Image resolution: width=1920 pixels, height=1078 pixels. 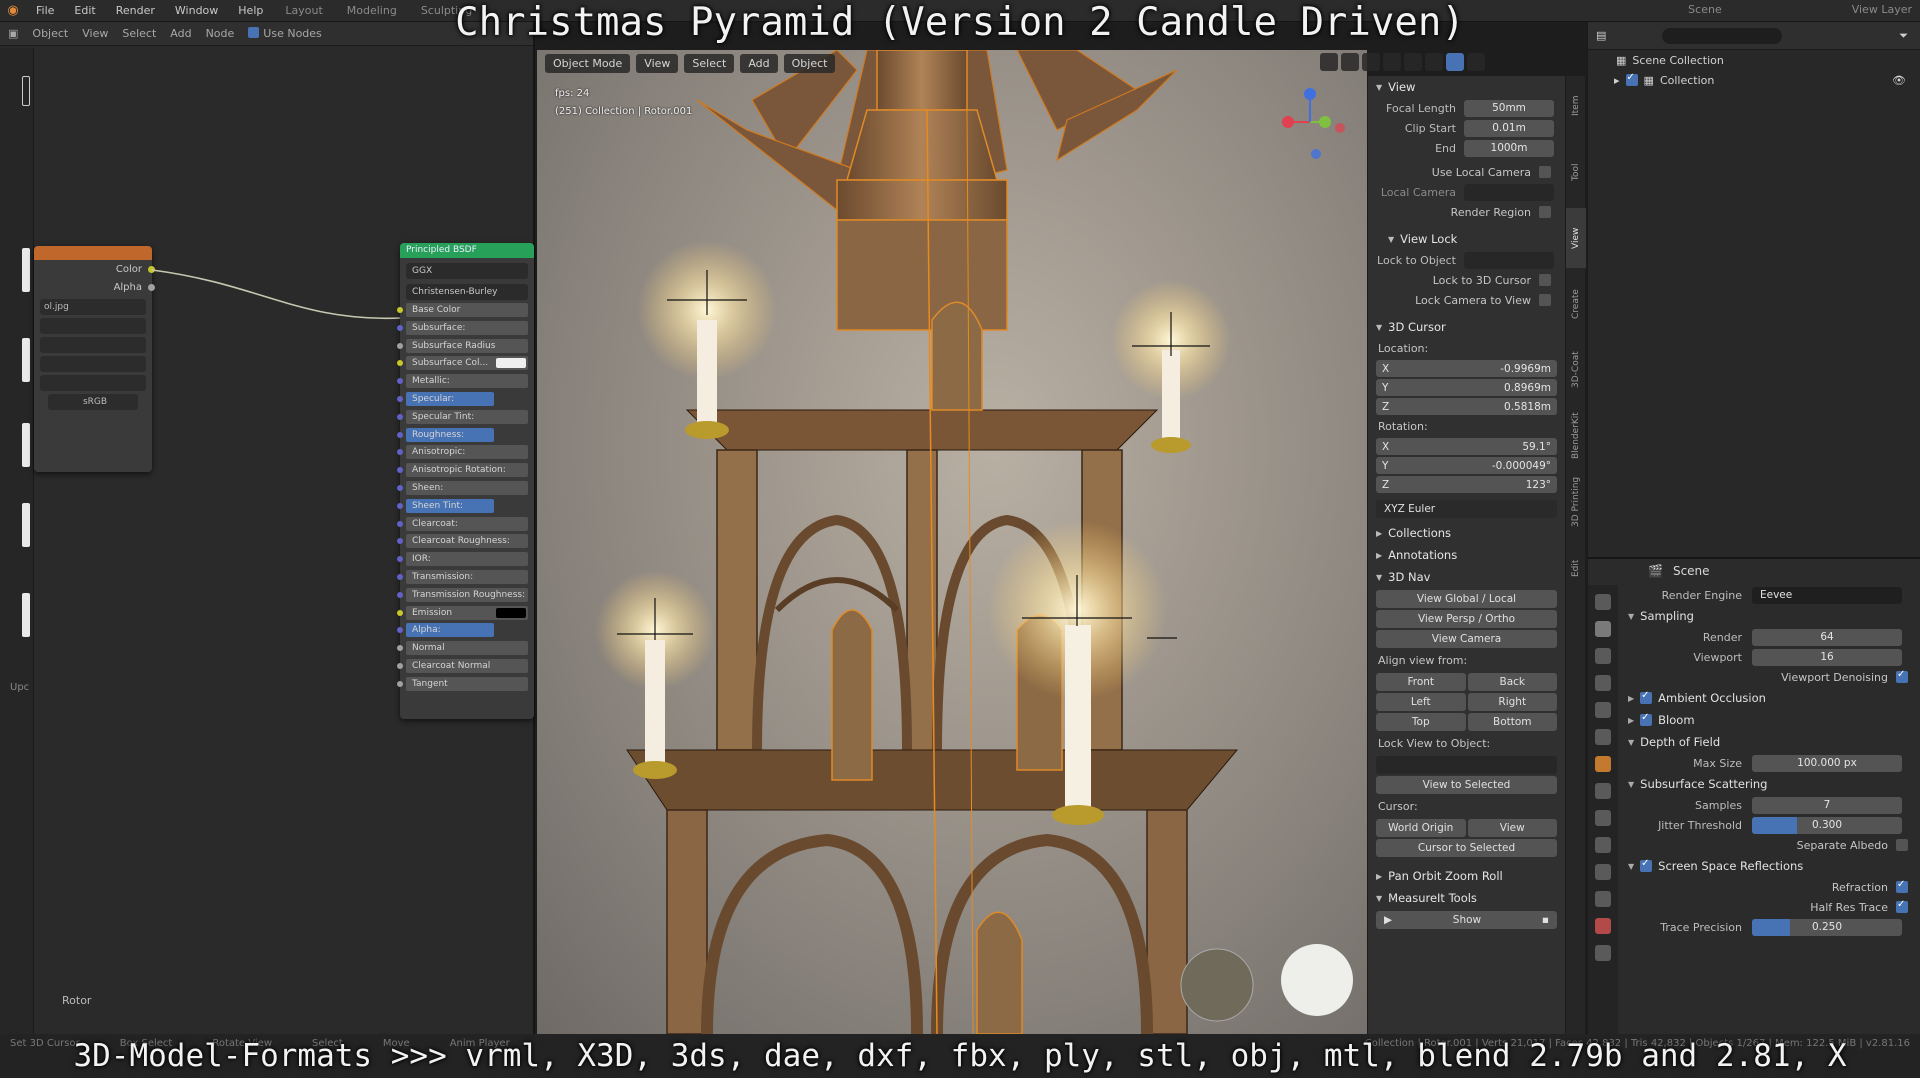 What do you see at coordinates (180, 33) in the screenshot?
I see `ne-add-menu: Add` at bounding box center [180, 33].